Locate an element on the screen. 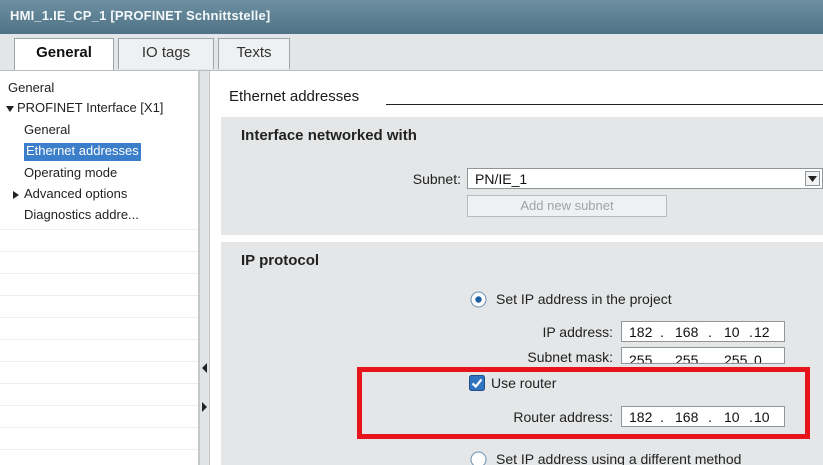 This screenshot has width=823, height=465. radio-different-method: Set IP address using a different method is located at coordinates (645, 455).